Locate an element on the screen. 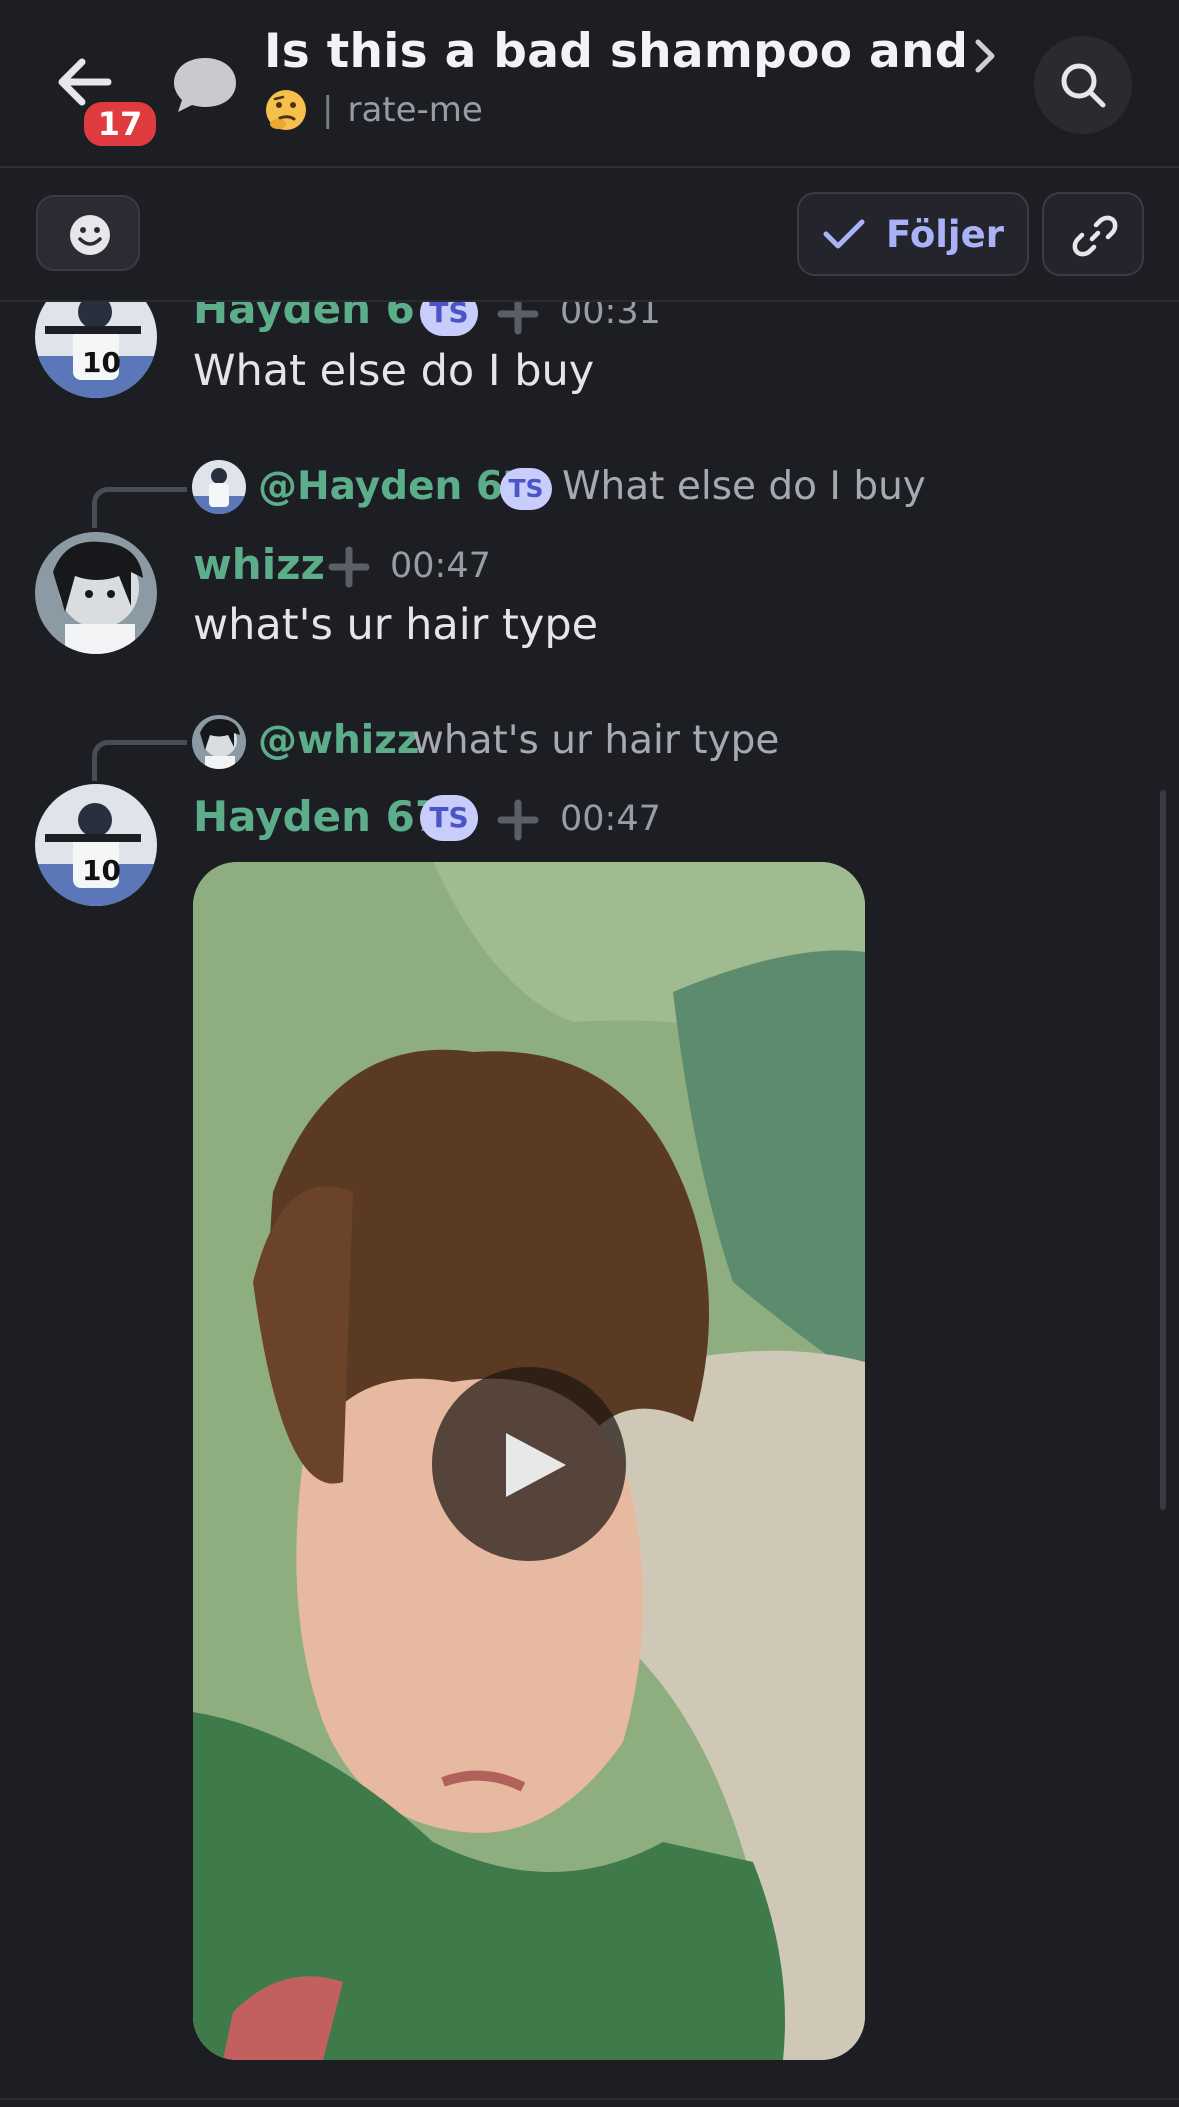 This screenshot has width=1179, height=2107. scrollbar is located at coordinates (1163, 1150).